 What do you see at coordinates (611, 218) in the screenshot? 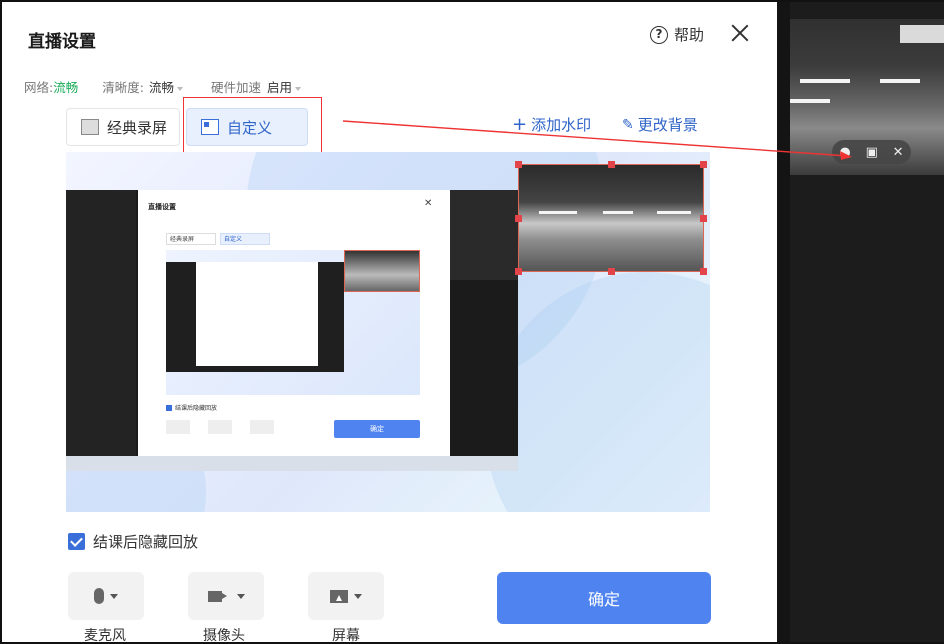
I see `camera-overlay` at bounding box center [611, 218].